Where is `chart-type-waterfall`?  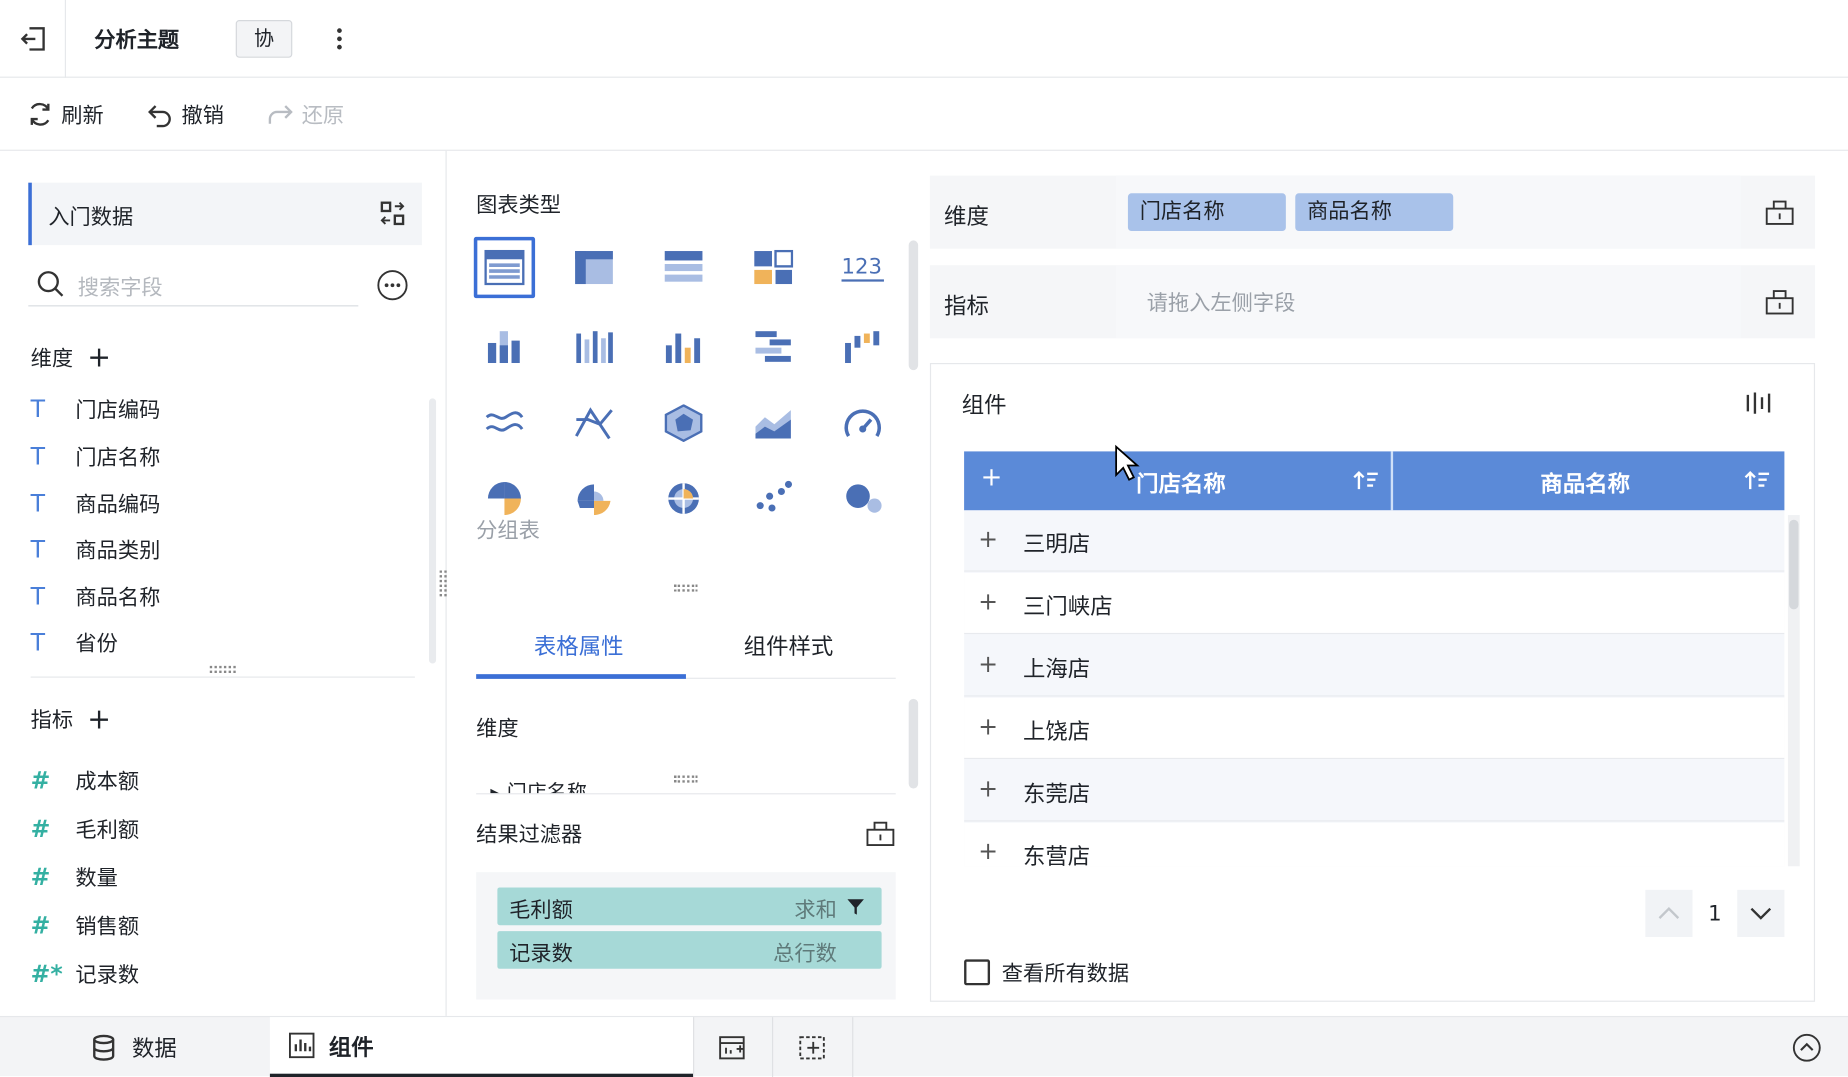 chart-type-waterfall is located at coordinates (862, 346).